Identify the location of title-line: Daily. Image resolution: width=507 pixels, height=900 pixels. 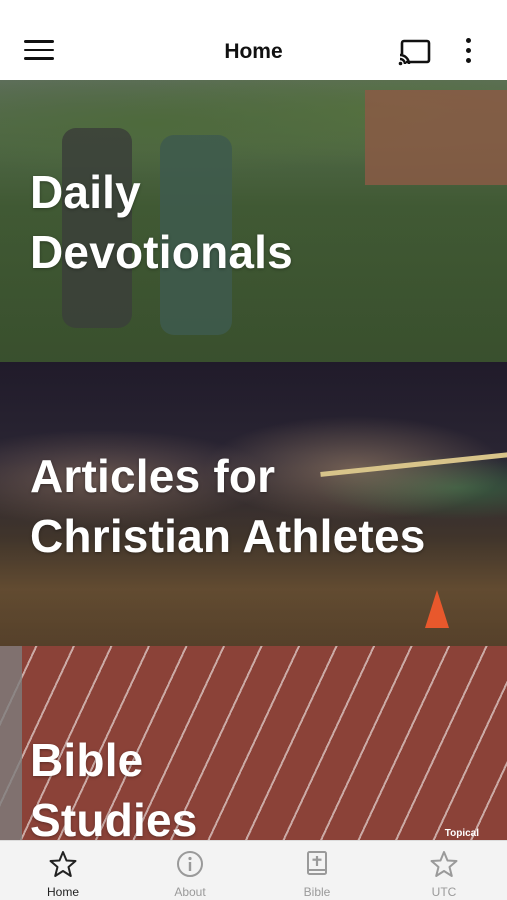
(85, 192).